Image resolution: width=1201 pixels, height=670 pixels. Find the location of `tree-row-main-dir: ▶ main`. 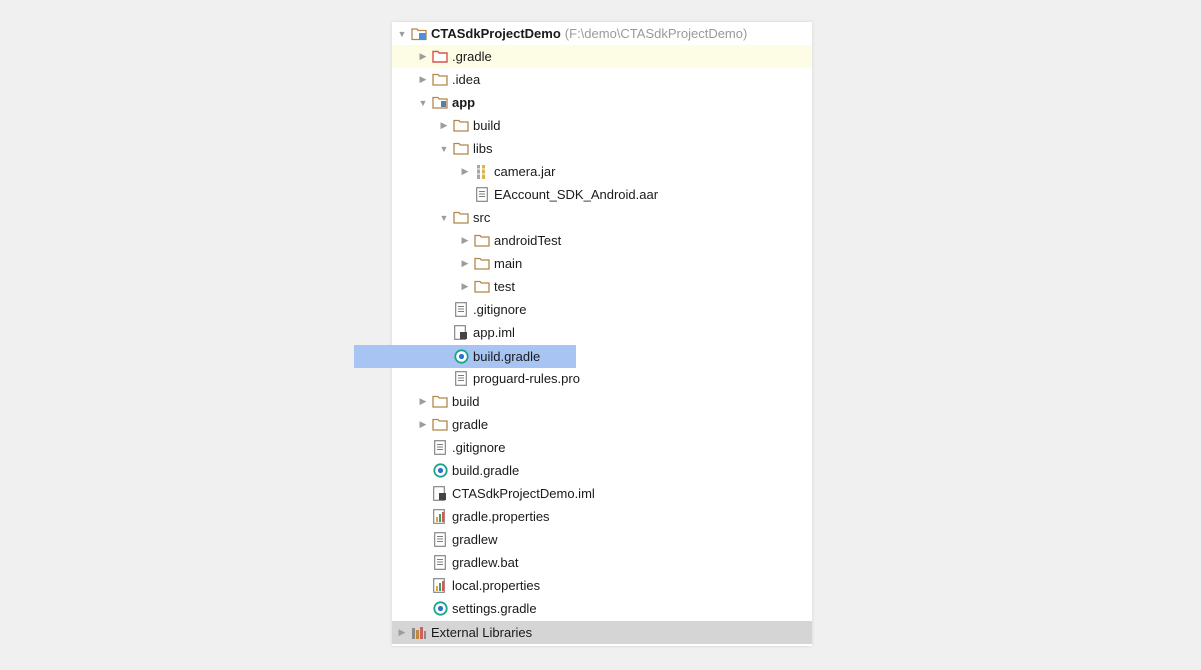

tree-row-main-dir: ▶ main is located at coordinates (602, 263).